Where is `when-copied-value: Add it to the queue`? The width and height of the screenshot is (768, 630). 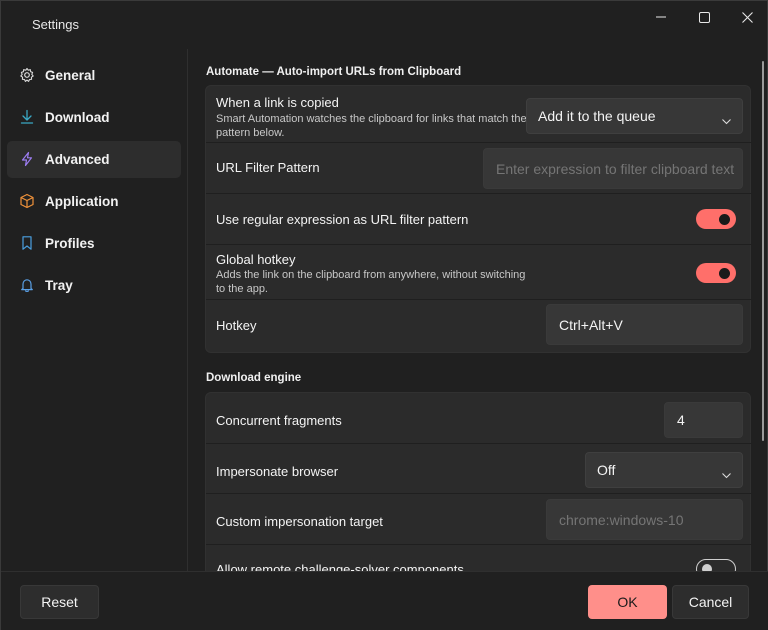
when-copied-value: Add it to the queue is located at coordinates (597, 116).